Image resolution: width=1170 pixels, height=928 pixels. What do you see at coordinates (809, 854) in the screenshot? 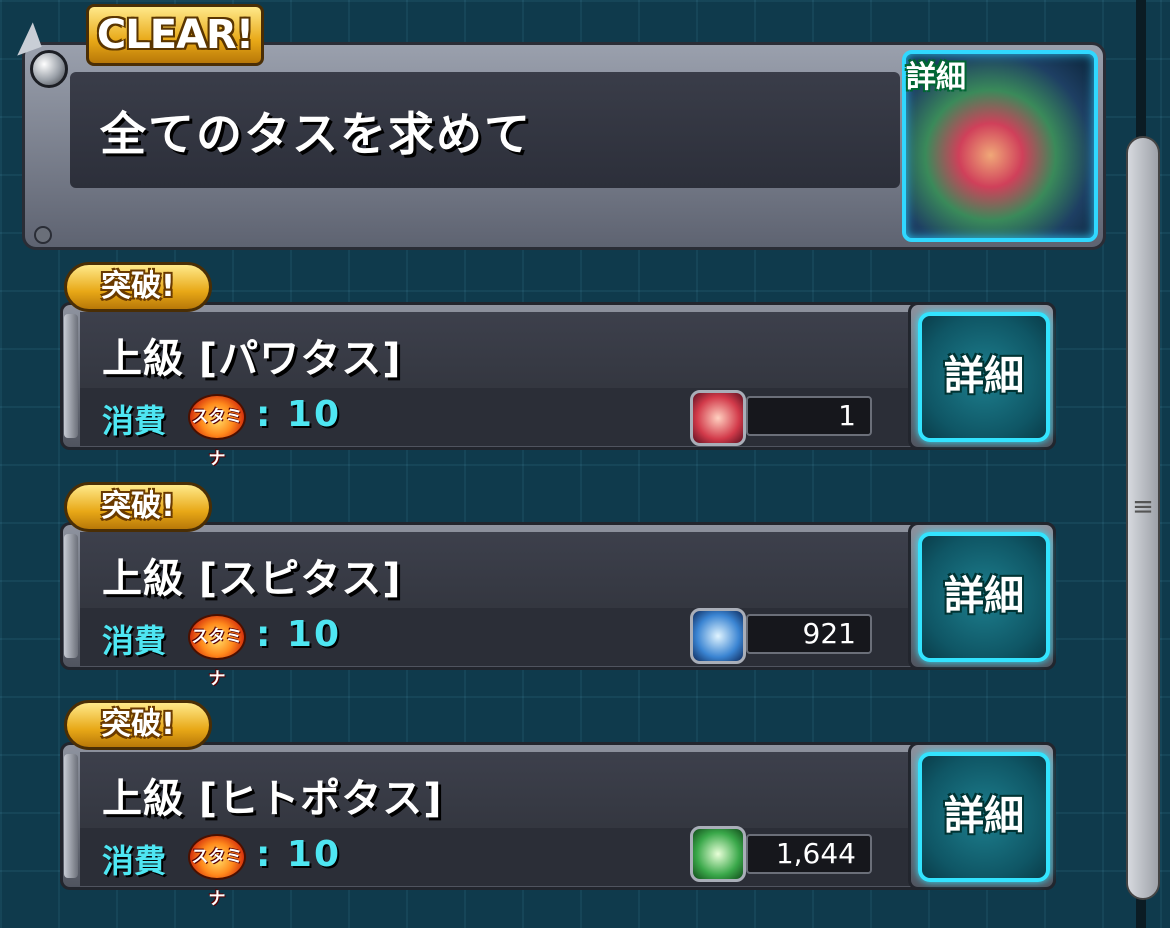
I see `owned-count: 1,644` at bounding box center [809, 854].